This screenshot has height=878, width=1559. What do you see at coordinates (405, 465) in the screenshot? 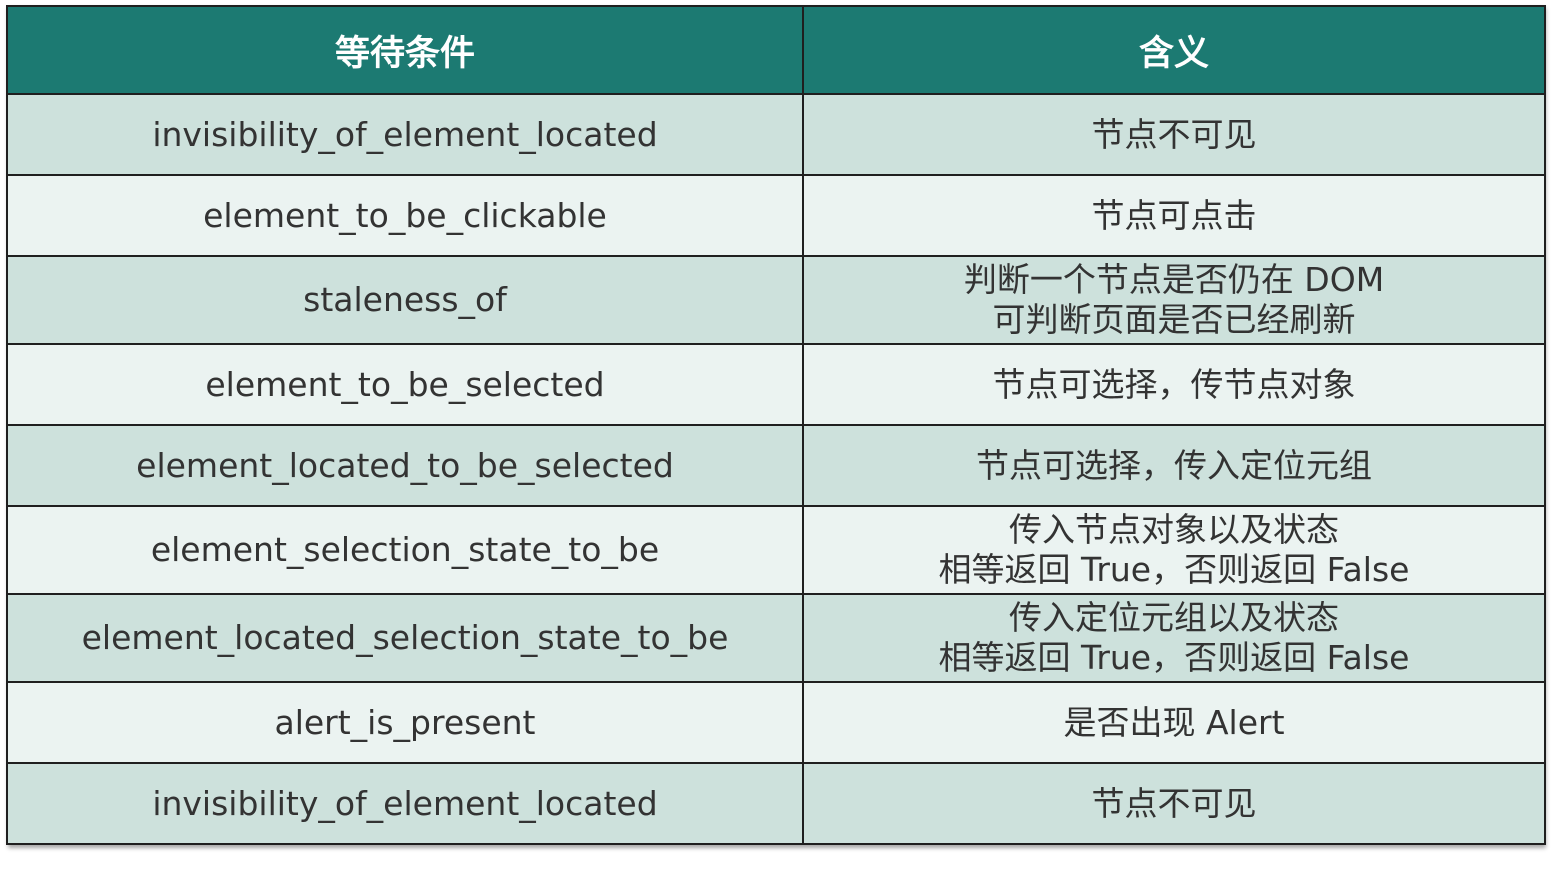
I see `condition-cell: element_located_to_be_selected` at bounding box center [405, 465].